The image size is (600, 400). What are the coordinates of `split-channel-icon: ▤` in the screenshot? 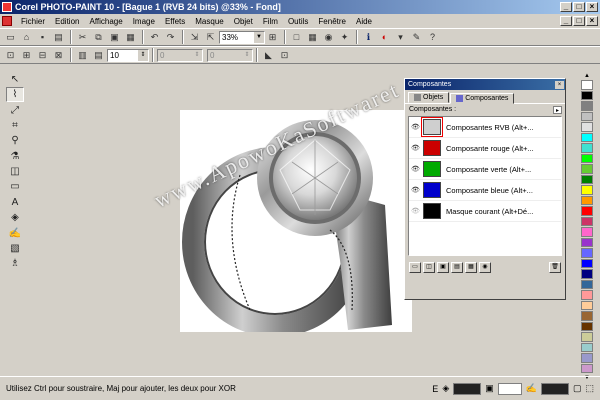 It's located at (457, 267).